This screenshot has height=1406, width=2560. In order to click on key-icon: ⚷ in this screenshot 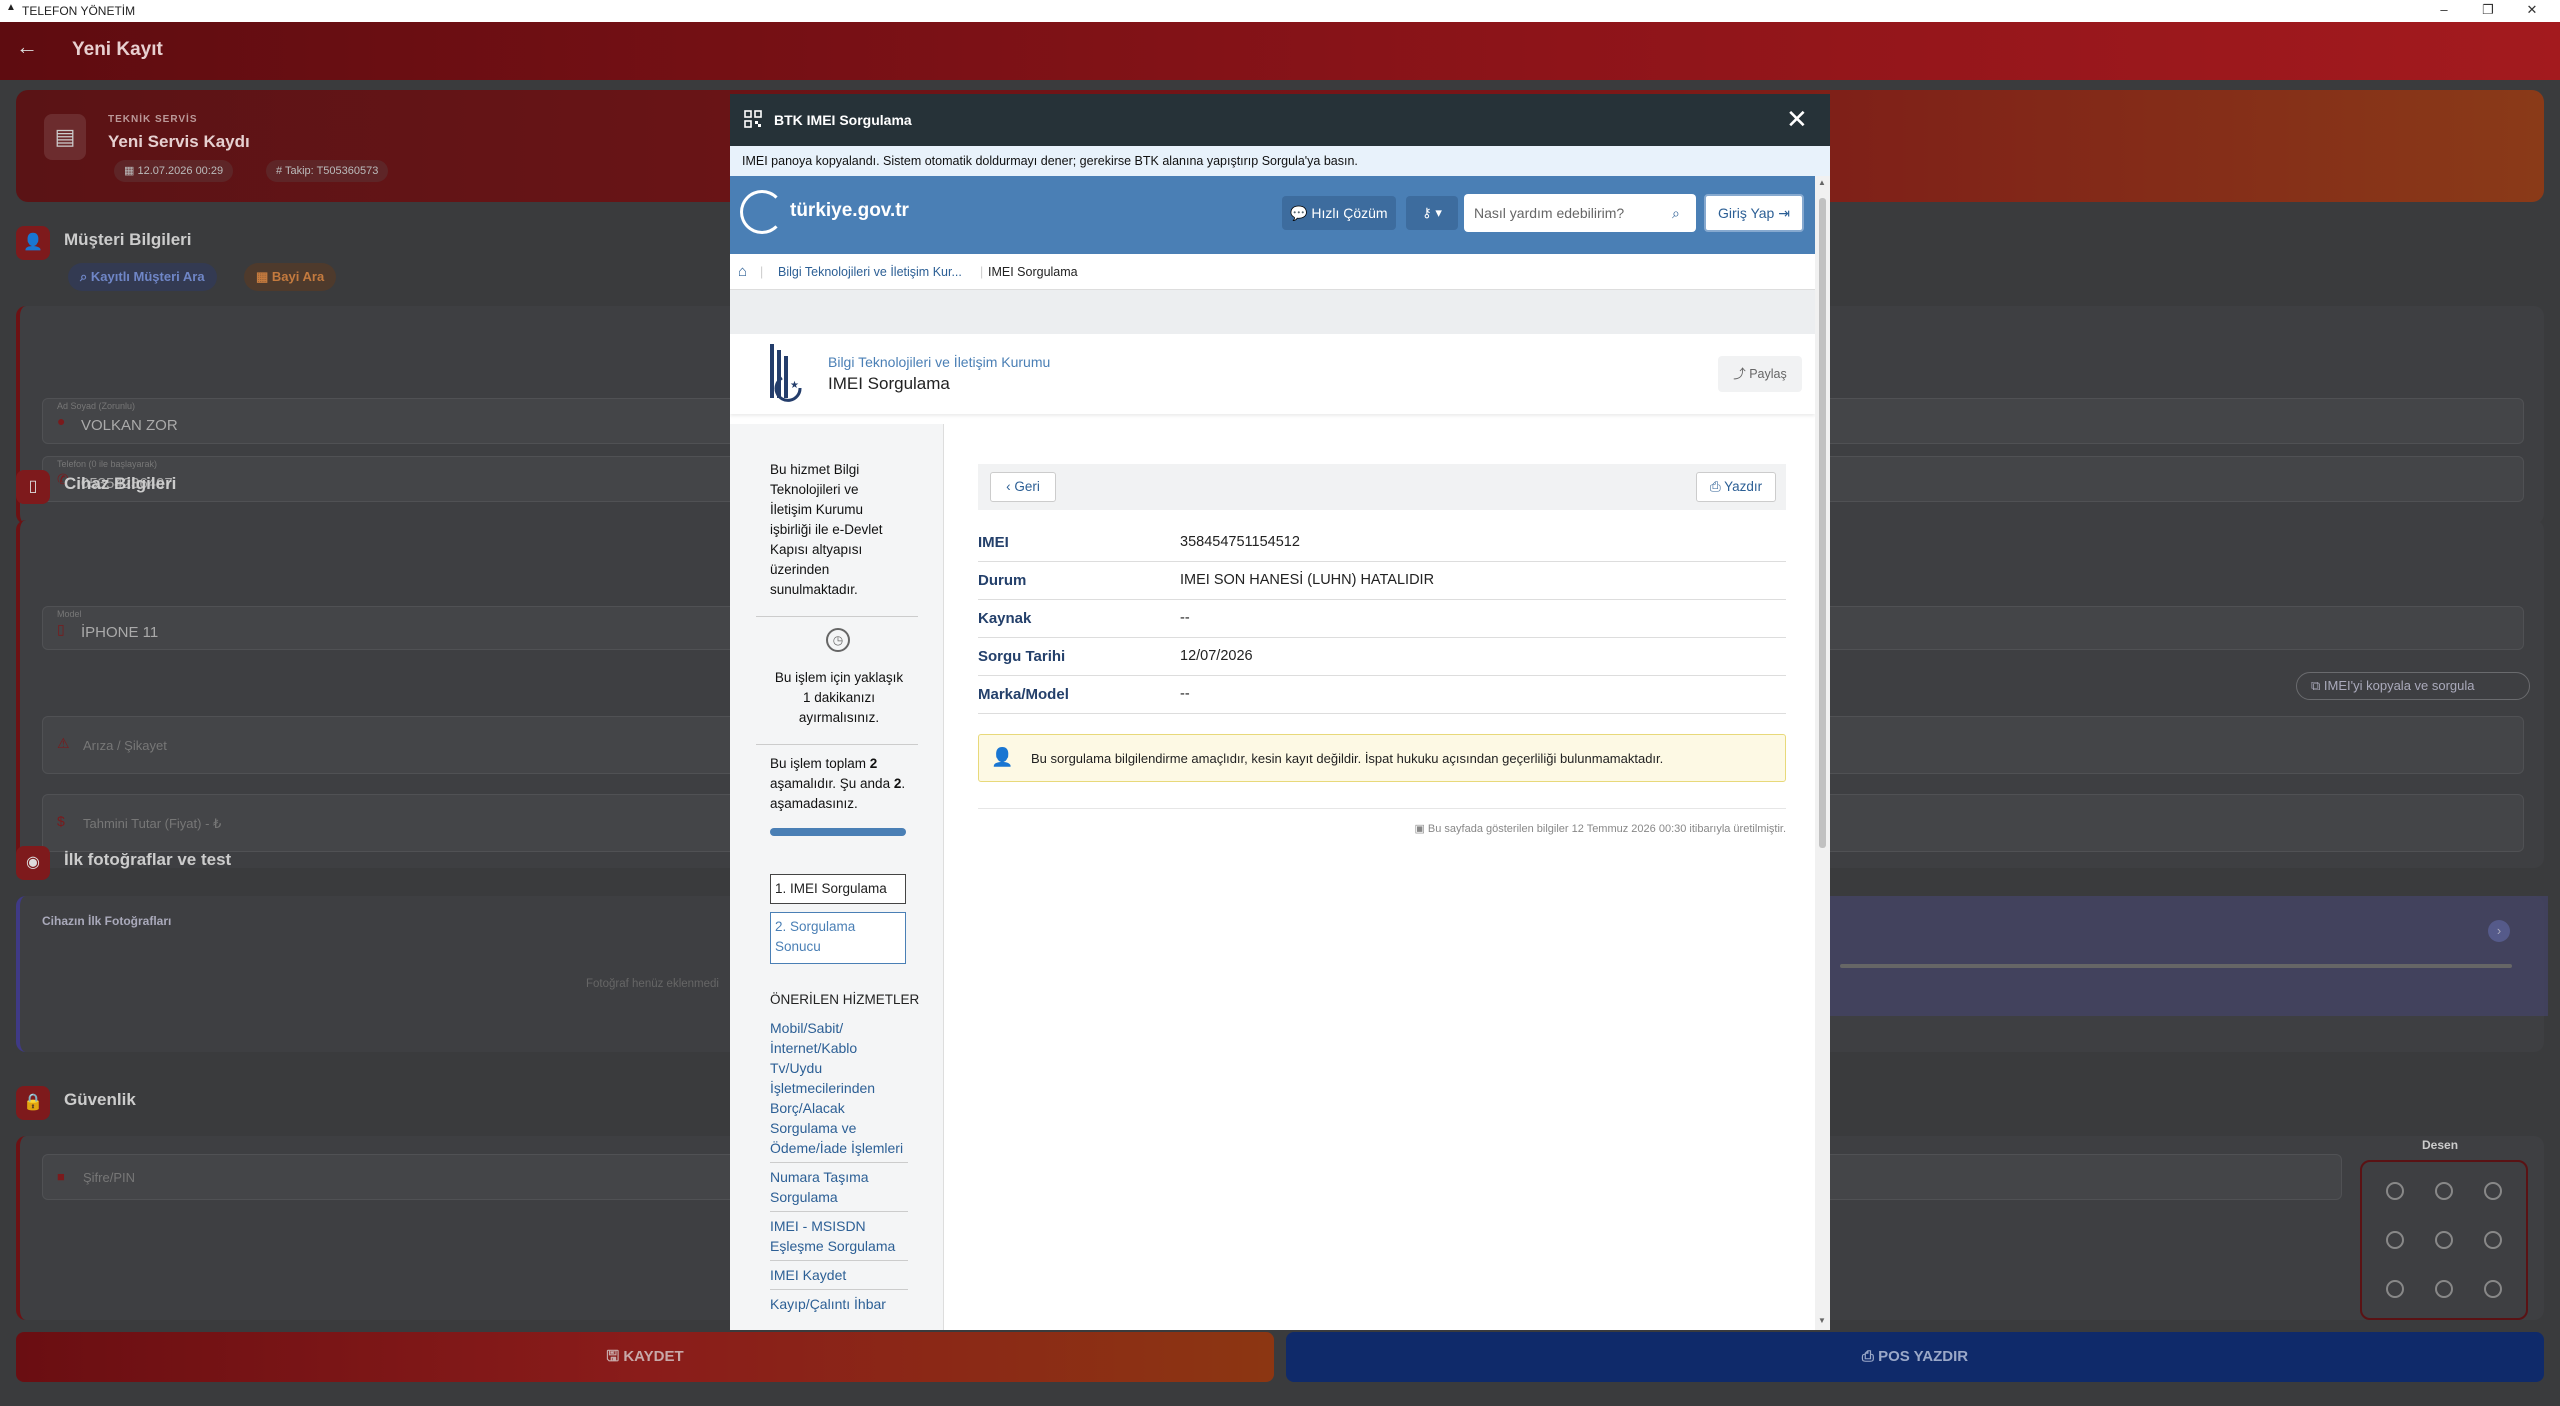, I will do `click(1427, 212)`.